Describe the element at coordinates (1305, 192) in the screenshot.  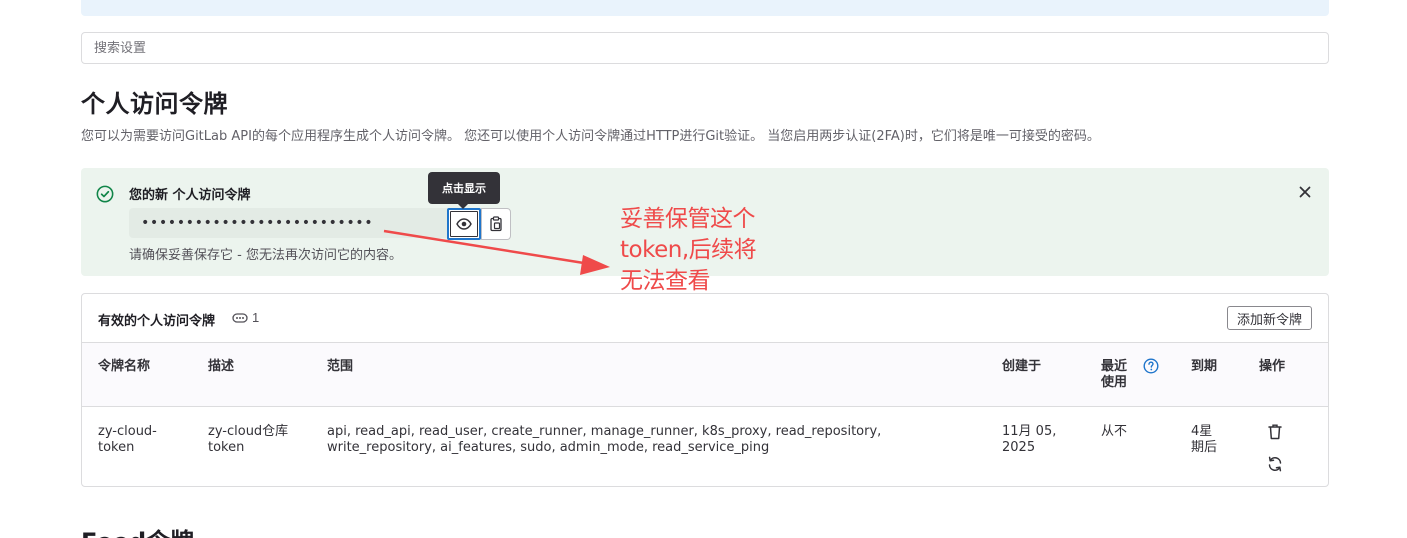
I see `close-icon` at that location.